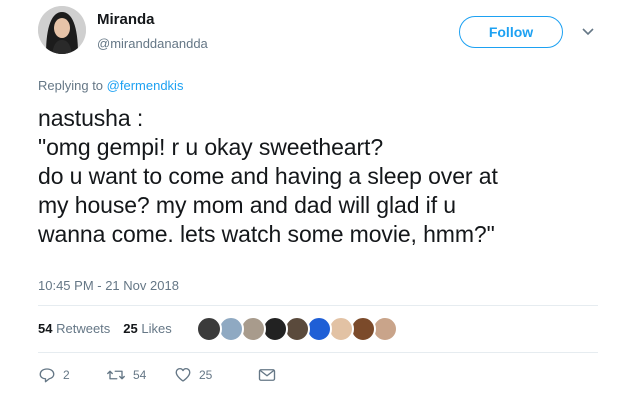 Image resolution: width=638 pixels, height=411 pixels. I want to click on message-icon, so click(267, 375).